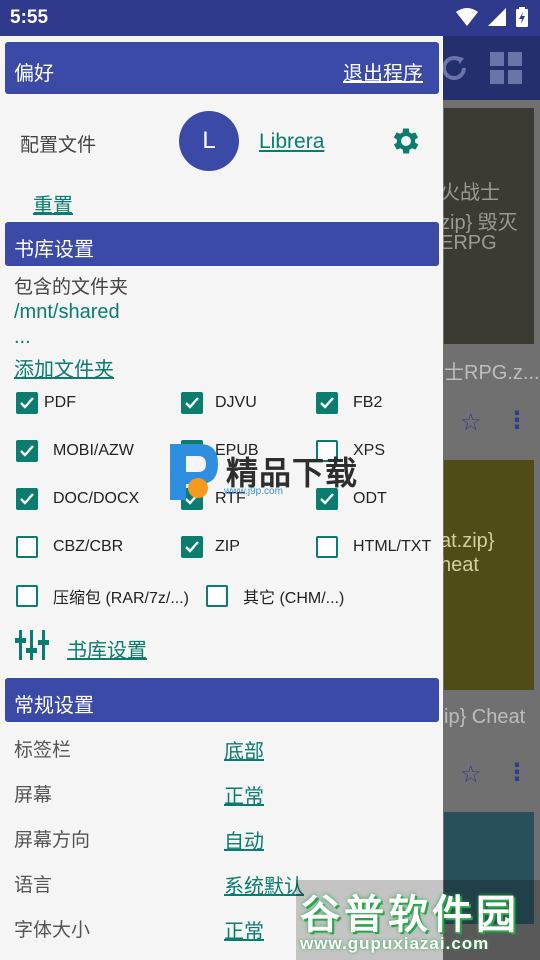 This screenshot has width=540, height=960. Describe the element at coordinates (29, 17) in the screenshot. I see `status-time: 5:55` at that location.